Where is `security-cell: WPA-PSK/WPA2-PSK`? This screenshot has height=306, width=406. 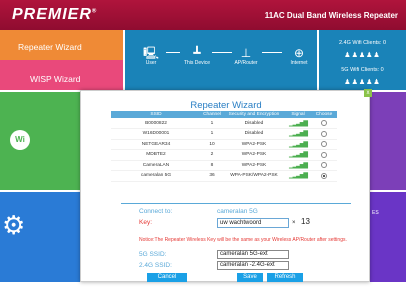
security-cell: WPA-PSK/WPA2-PSK is located at coordinates (254, 176).